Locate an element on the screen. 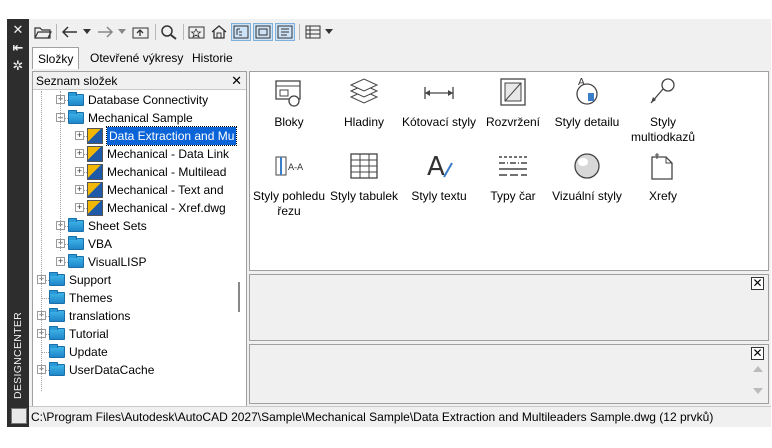  tree-item: + VBA is located at coordinates (139, 244).